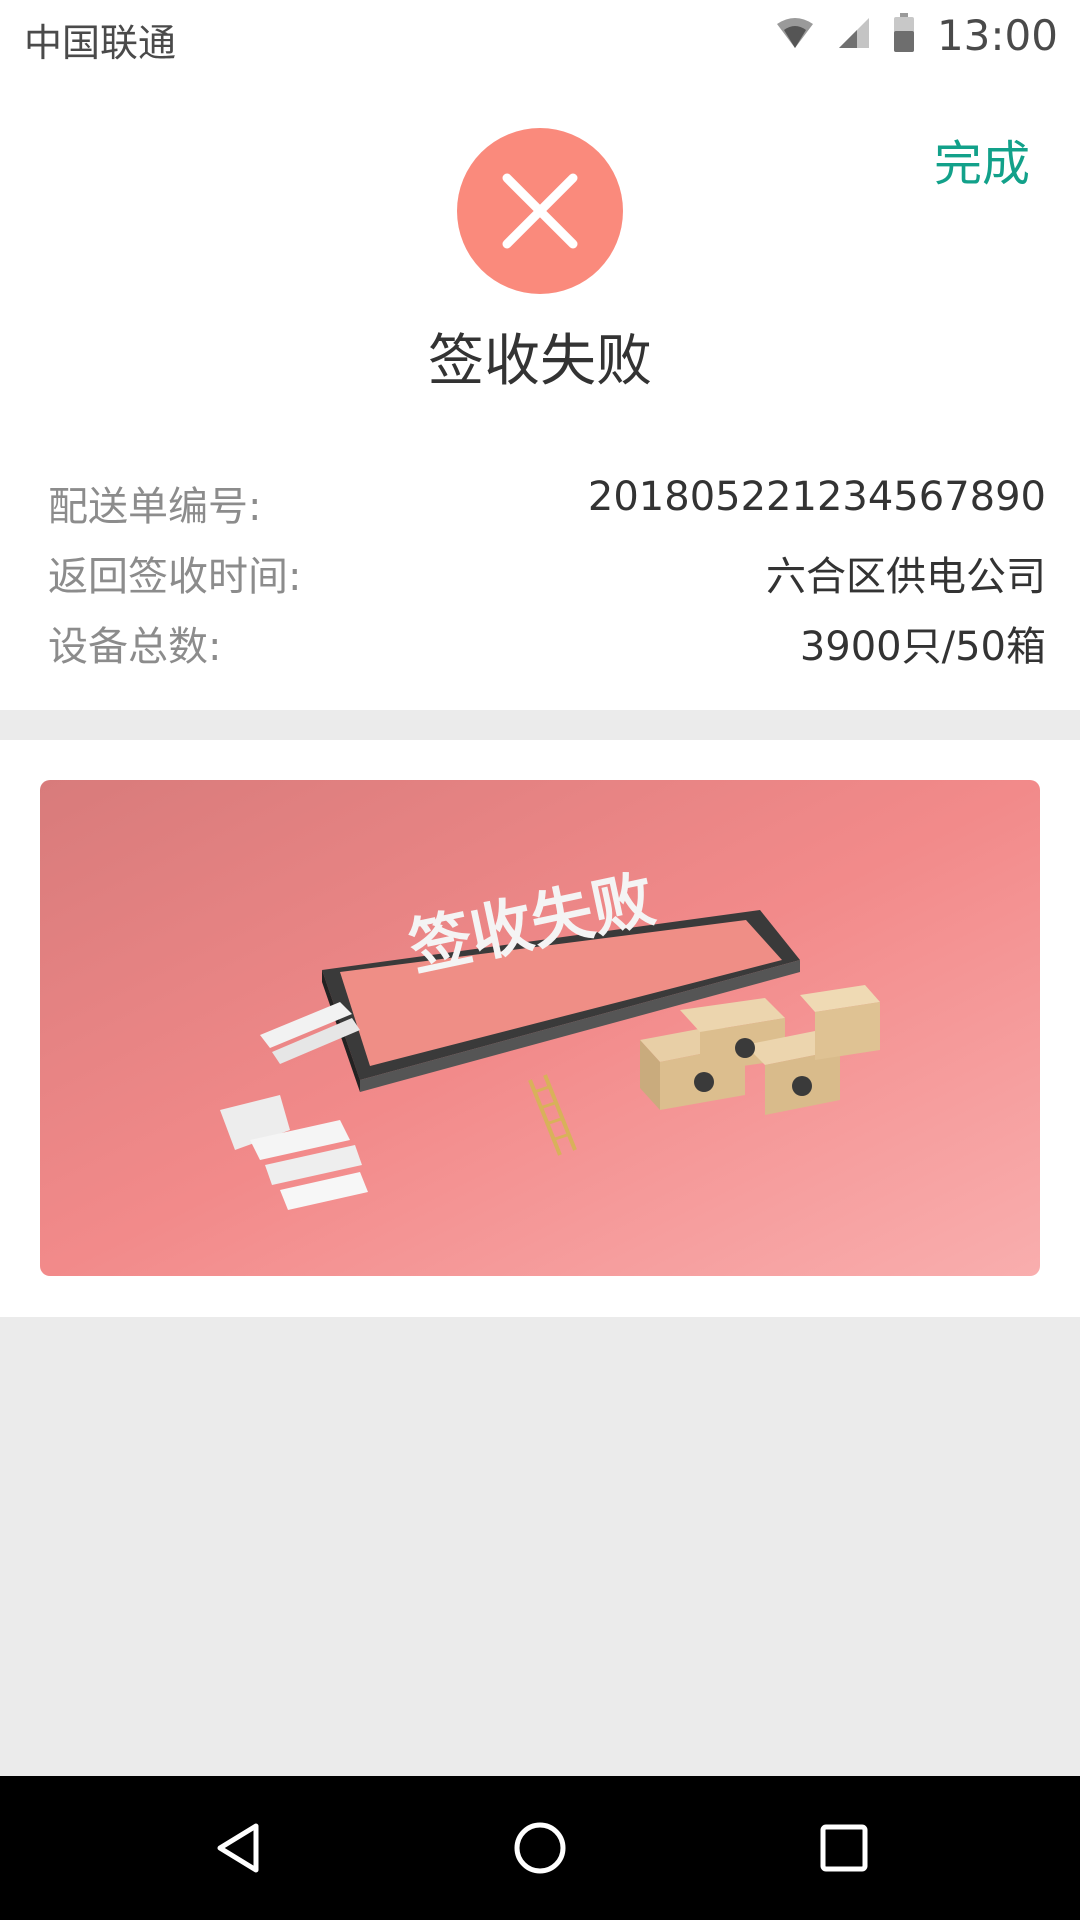  Describe the element at coordinates (547, 642) in the screenshot. I see `info-row-device-count: 设备总数: 3900只/50箱` at that location.